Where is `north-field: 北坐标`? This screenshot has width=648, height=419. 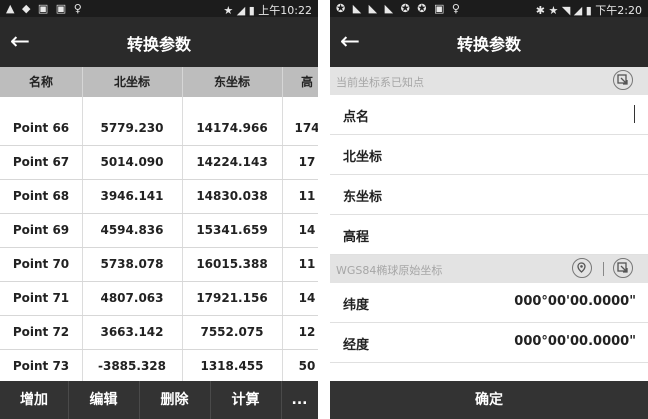
north-field: 北坐标 is located at coordinates (489, 155).